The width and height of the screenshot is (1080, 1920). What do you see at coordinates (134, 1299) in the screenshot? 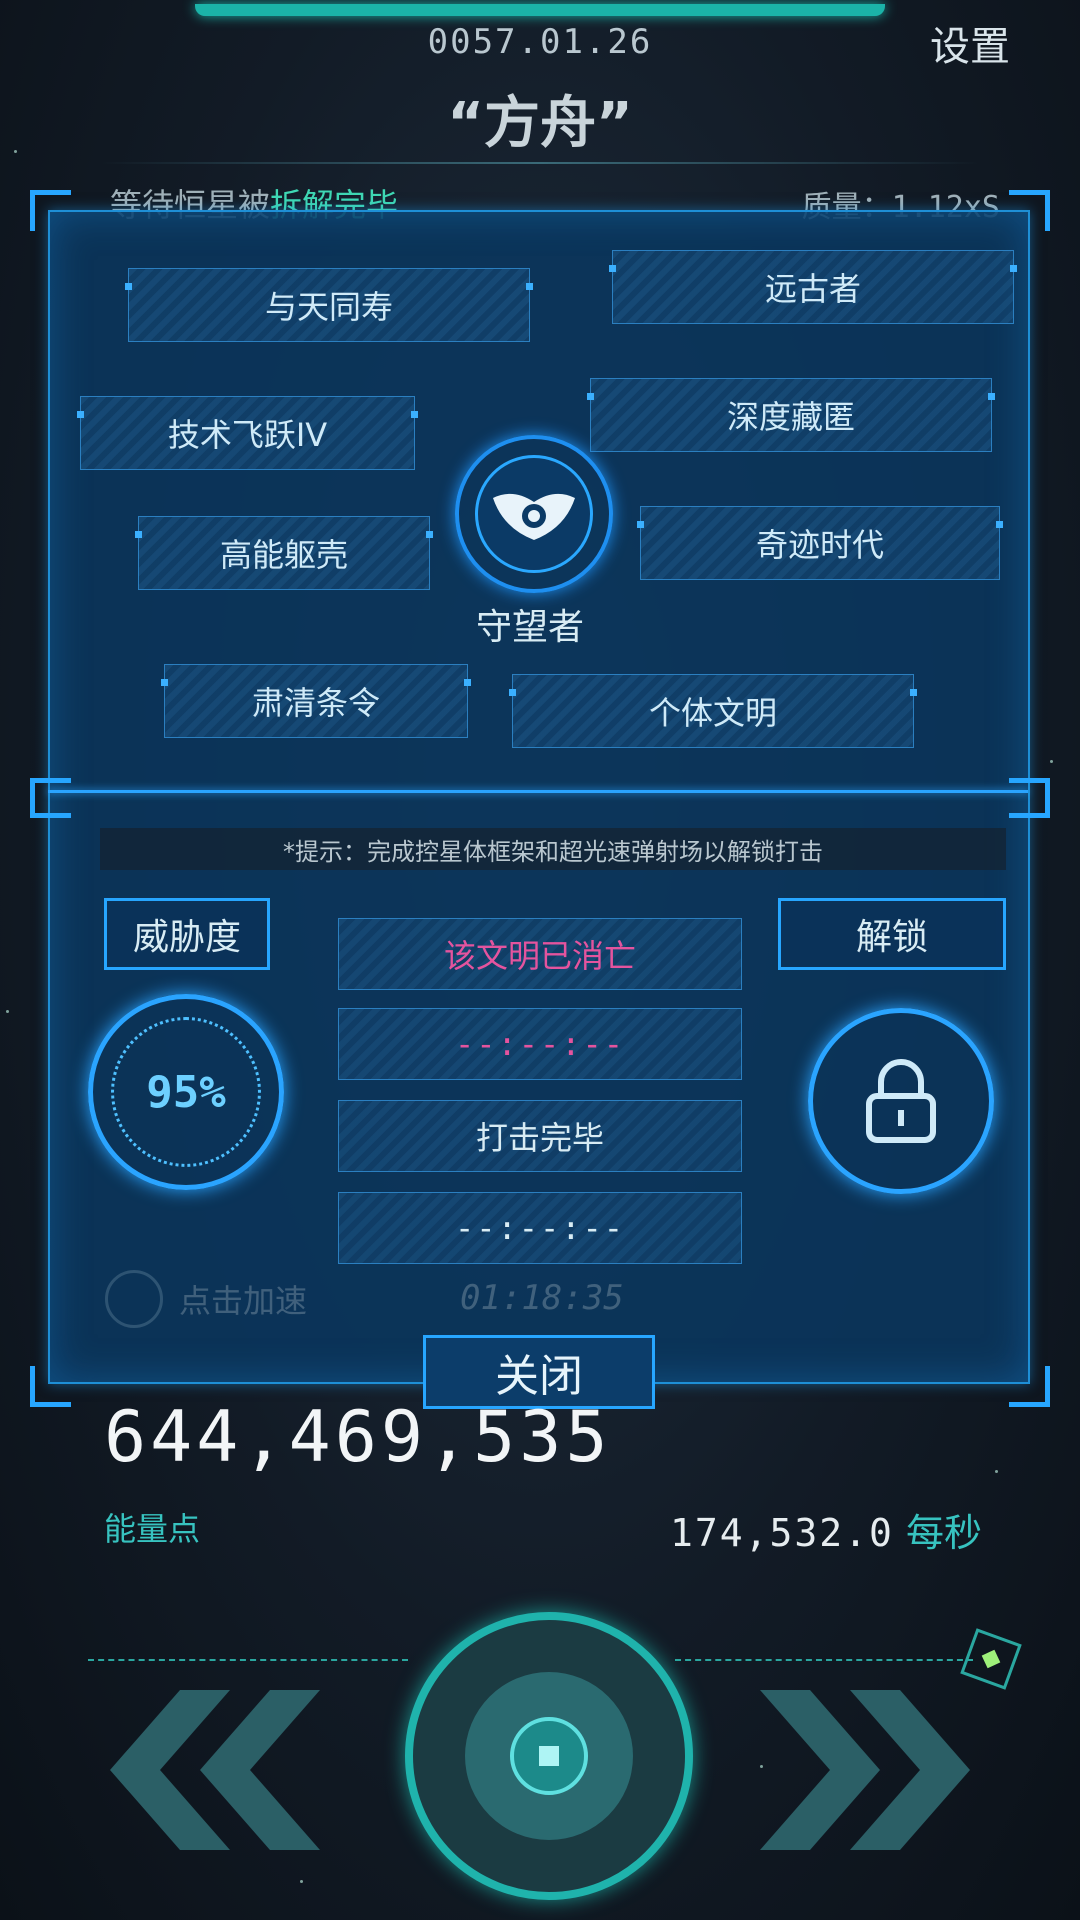
I see `speedup-icon` at bounding box center [134, 1299].